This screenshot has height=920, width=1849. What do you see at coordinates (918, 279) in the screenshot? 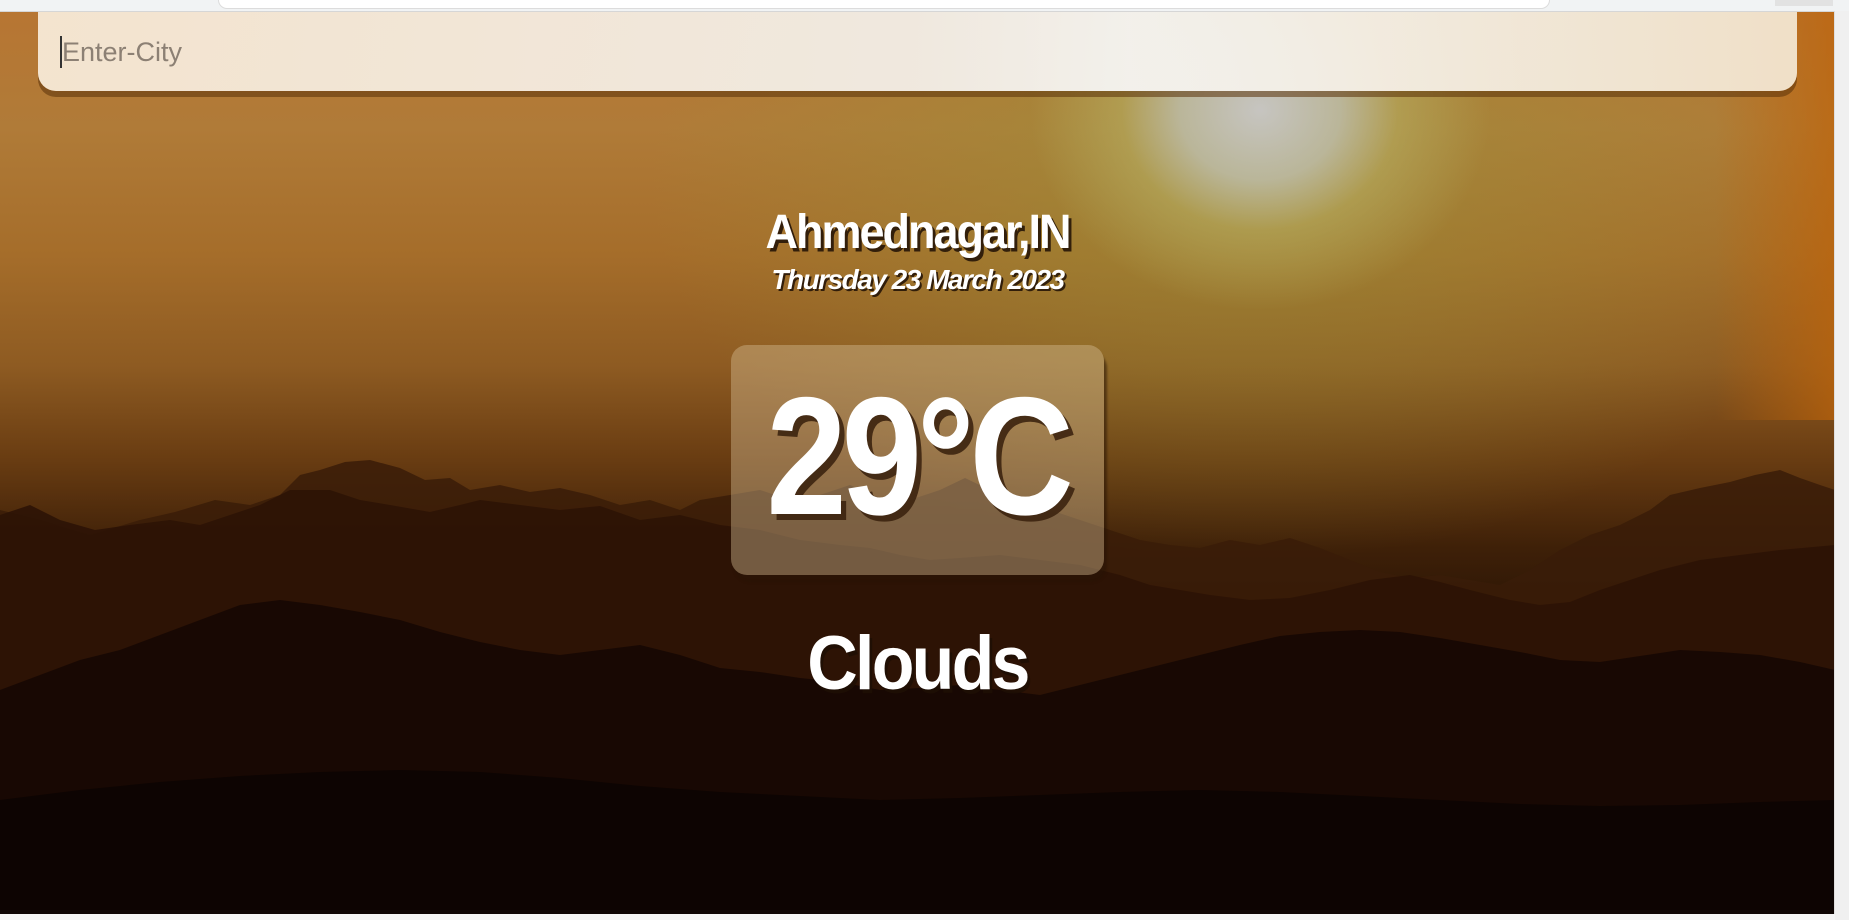
I see `current-date: Thursday 23 March 2023` at bounding box center [918, 279].